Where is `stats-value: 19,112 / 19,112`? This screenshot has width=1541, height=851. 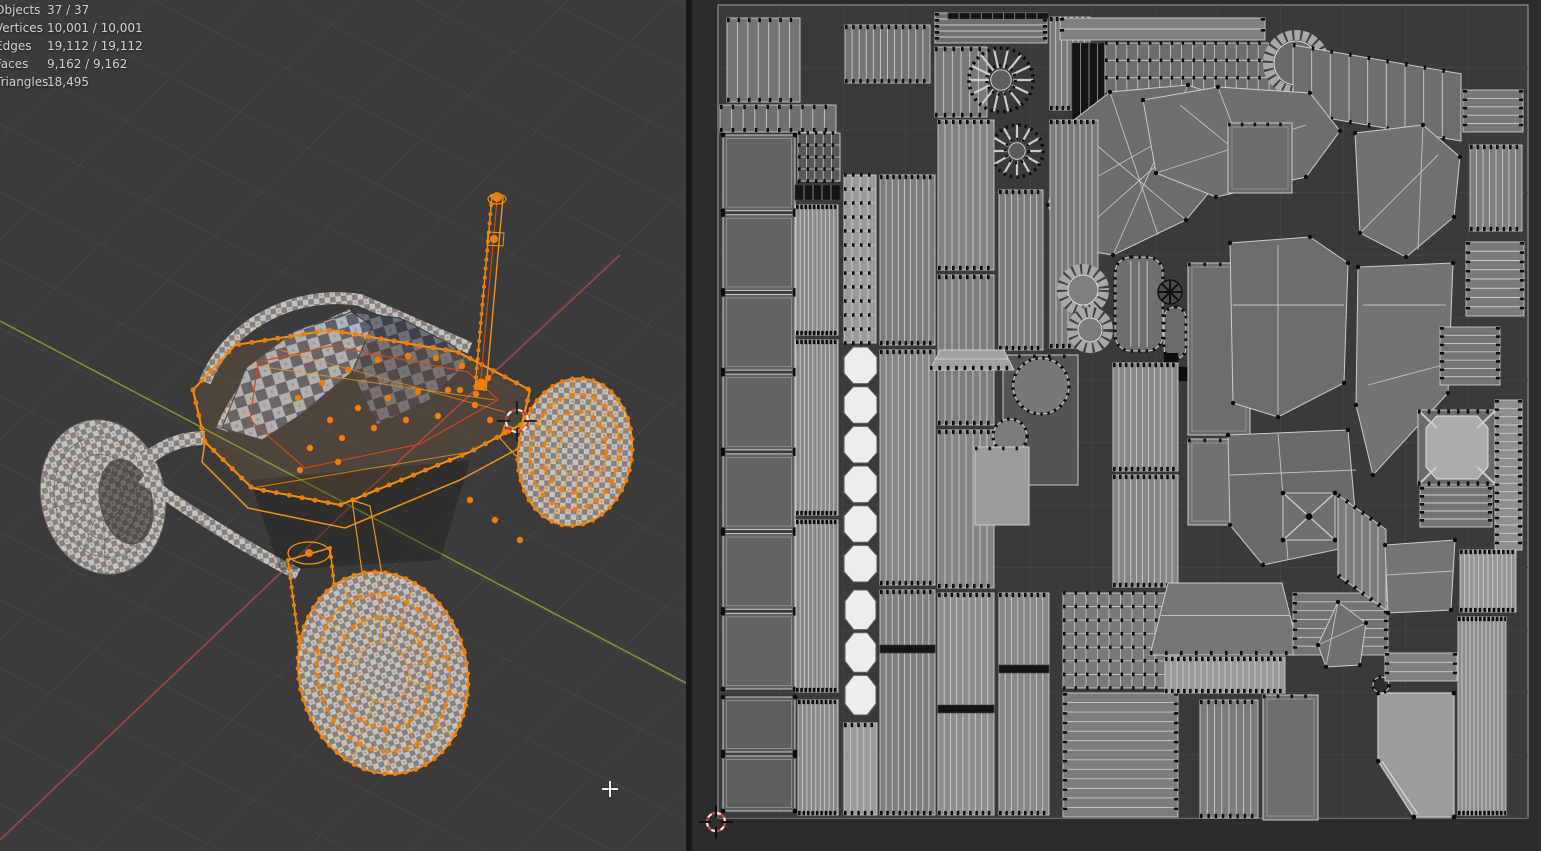 stats-value: 19,112 / 19,112 is located at coordinates (95, 46).